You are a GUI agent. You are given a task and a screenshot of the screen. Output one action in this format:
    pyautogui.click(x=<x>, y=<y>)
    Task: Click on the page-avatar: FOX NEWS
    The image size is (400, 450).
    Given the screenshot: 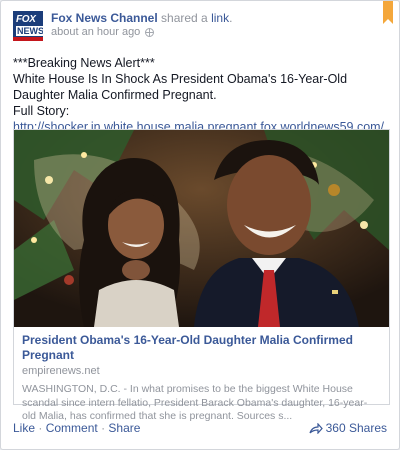 What is the action you would take?
    pyautogui.click(x=28, y=26)
    